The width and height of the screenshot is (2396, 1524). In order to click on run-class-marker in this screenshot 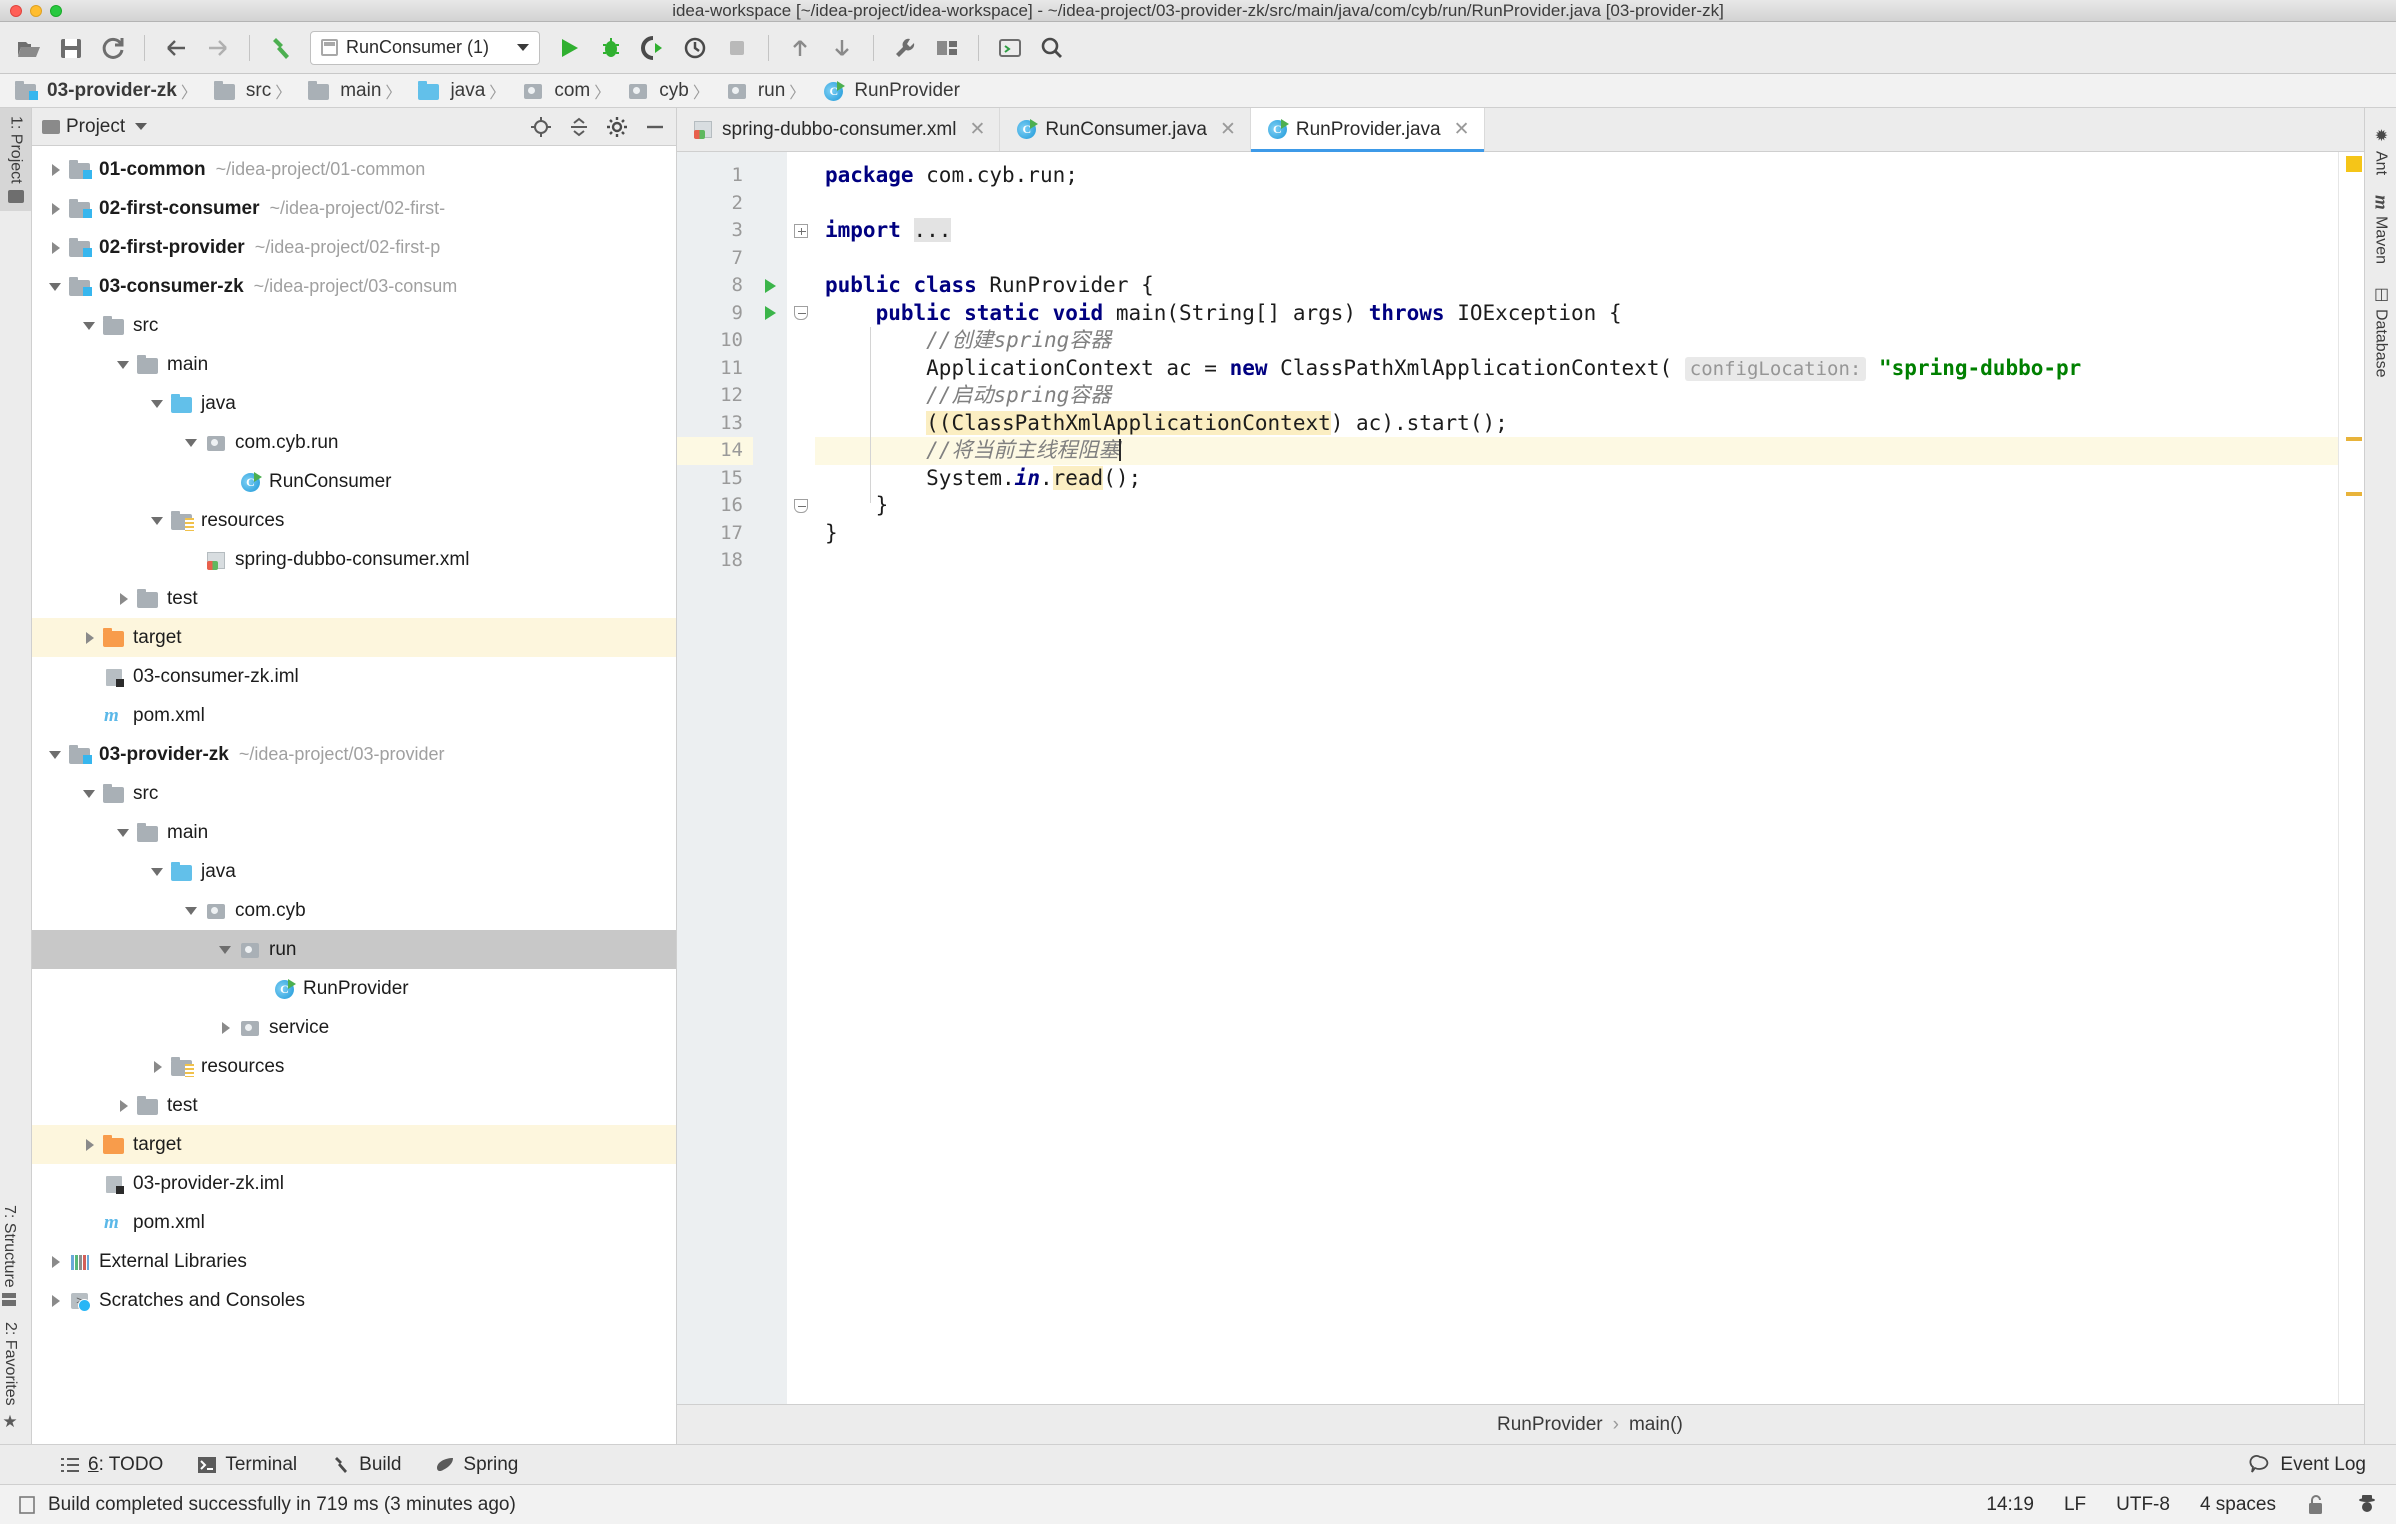, I will do `click(770, 286)`.